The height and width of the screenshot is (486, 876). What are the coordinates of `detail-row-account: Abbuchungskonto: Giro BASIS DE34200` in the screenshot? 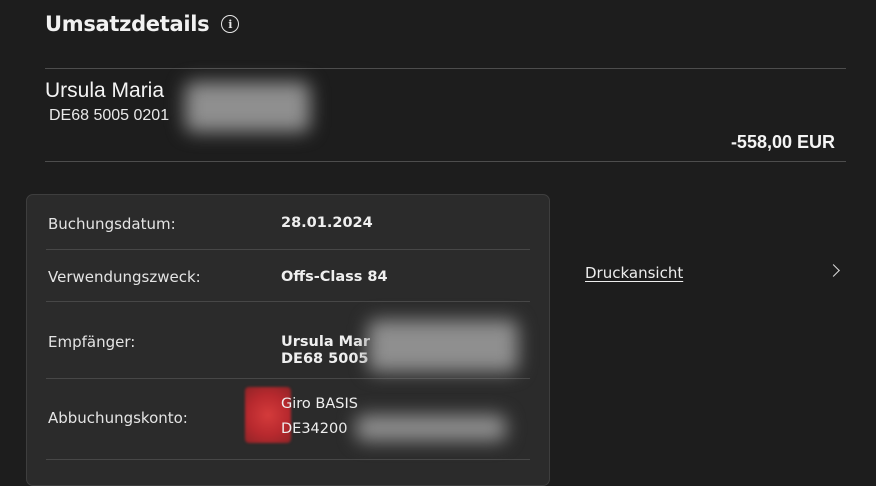 It's located at (288, 419).